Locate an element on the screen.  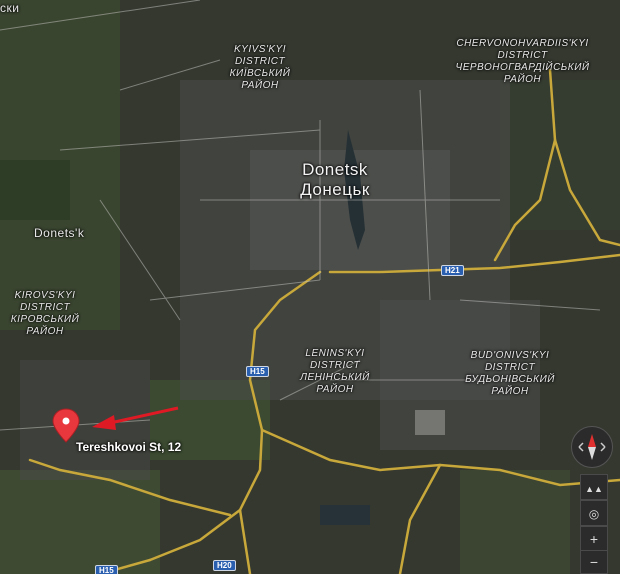
zoom-in-button: + is located at coordinates (594, 539).